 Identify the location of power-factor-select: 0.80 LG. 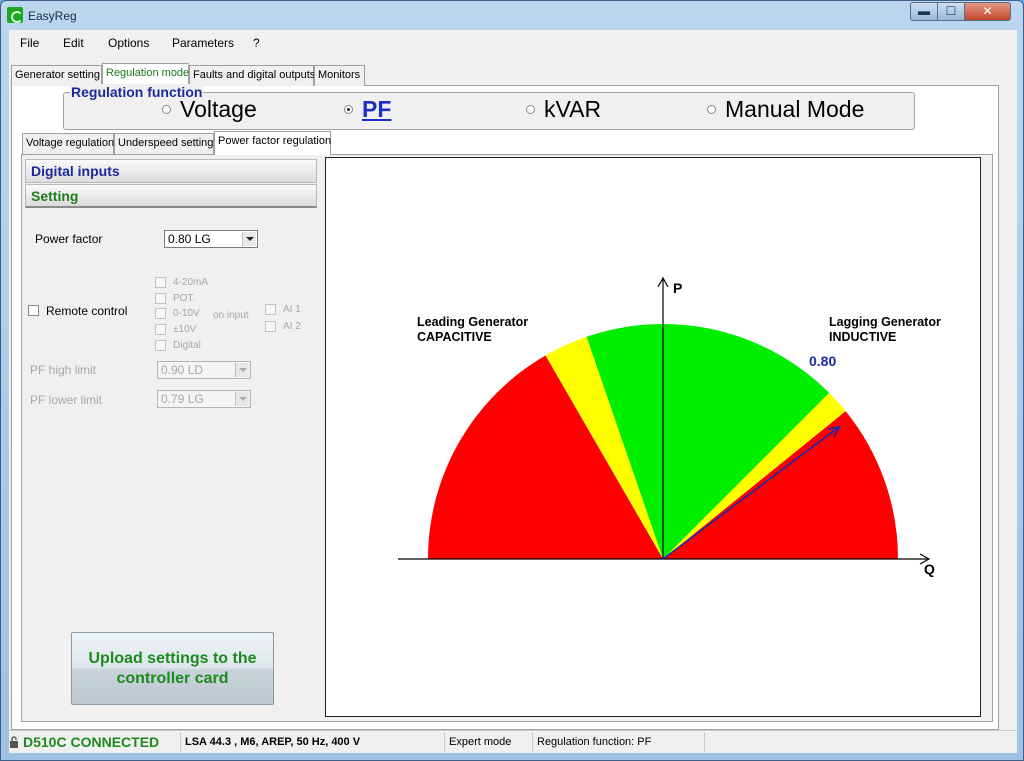
(211, 239).